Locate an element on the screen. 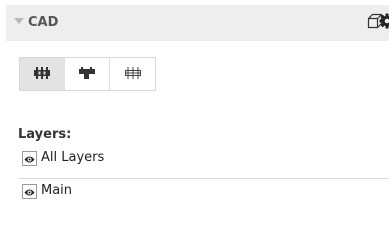 This screenshot has width=389, height=244. wireframe-icon is located at coordinates (133, 74).